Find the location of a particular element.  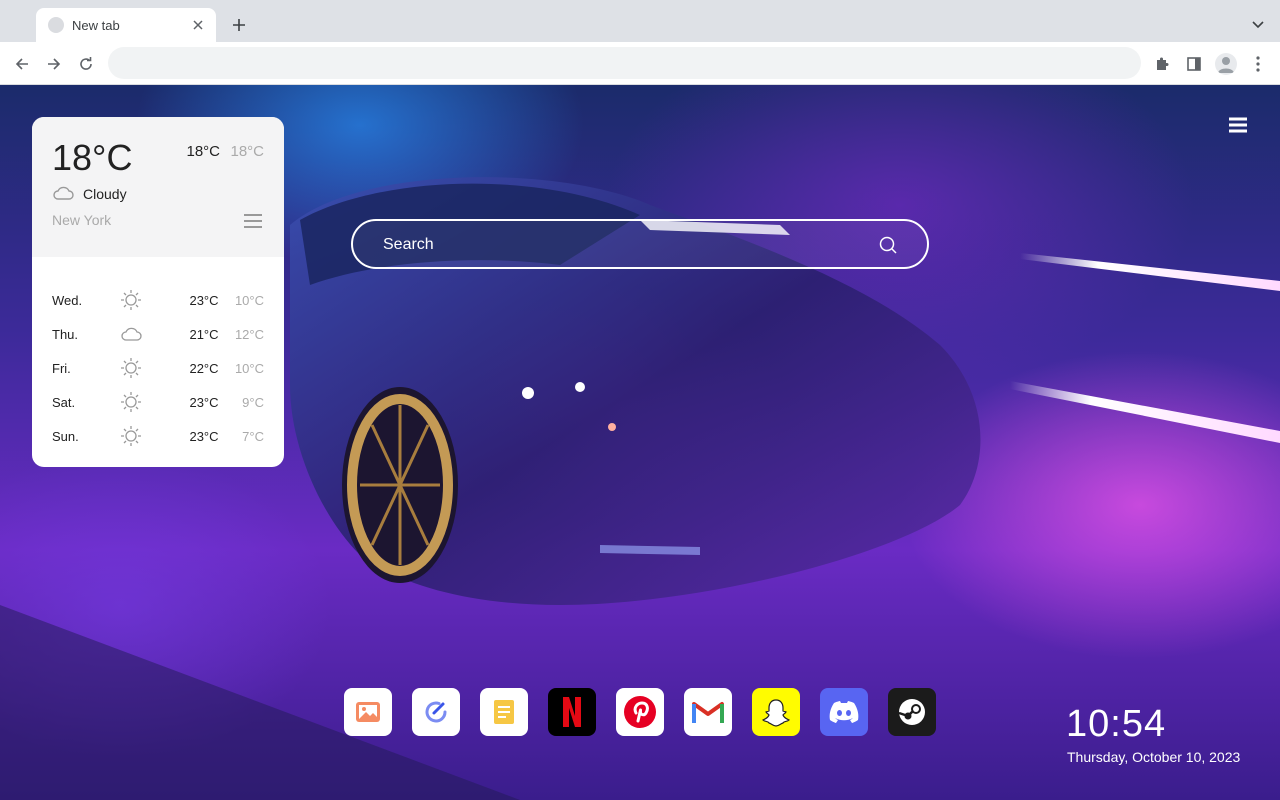

gmail-icon is located at coordinates (708, 712).